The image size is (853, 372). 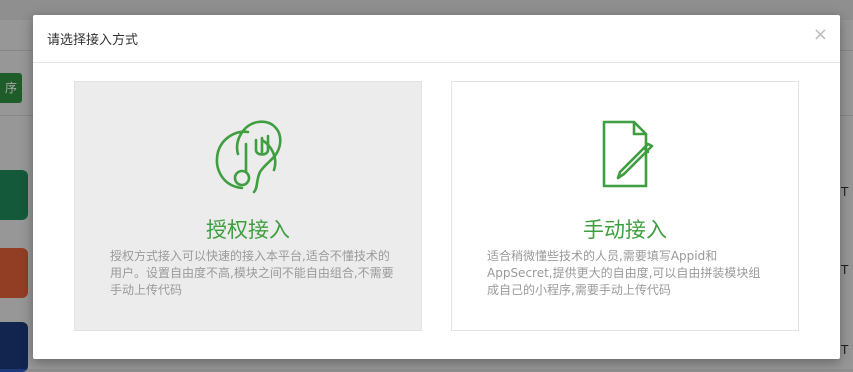 I want to click on dialog-header: 请选择接入方式 ×, so click(x=436, y=39).